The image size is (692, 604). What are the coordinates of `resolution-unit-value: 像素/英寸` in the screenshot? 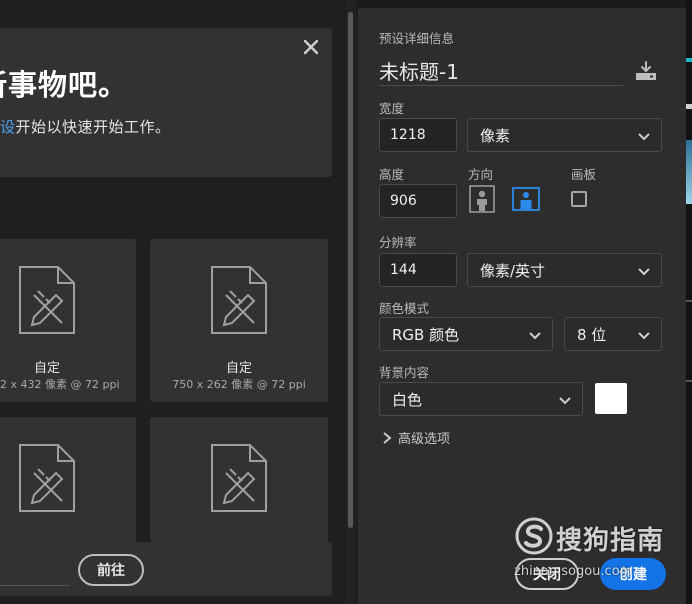 It's located at (513, 270).